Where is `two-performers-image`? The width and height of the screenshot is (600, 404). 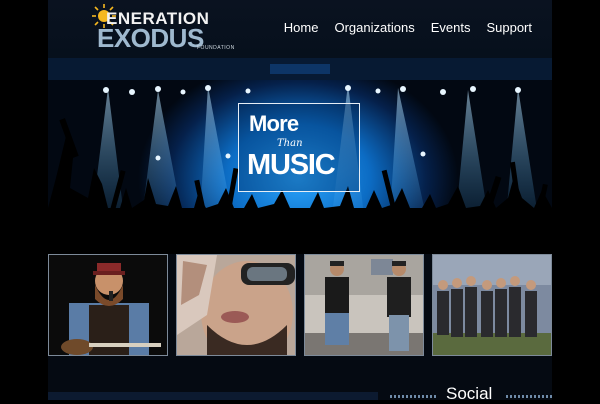 two-performers-image is located at coordinates (364, 305).